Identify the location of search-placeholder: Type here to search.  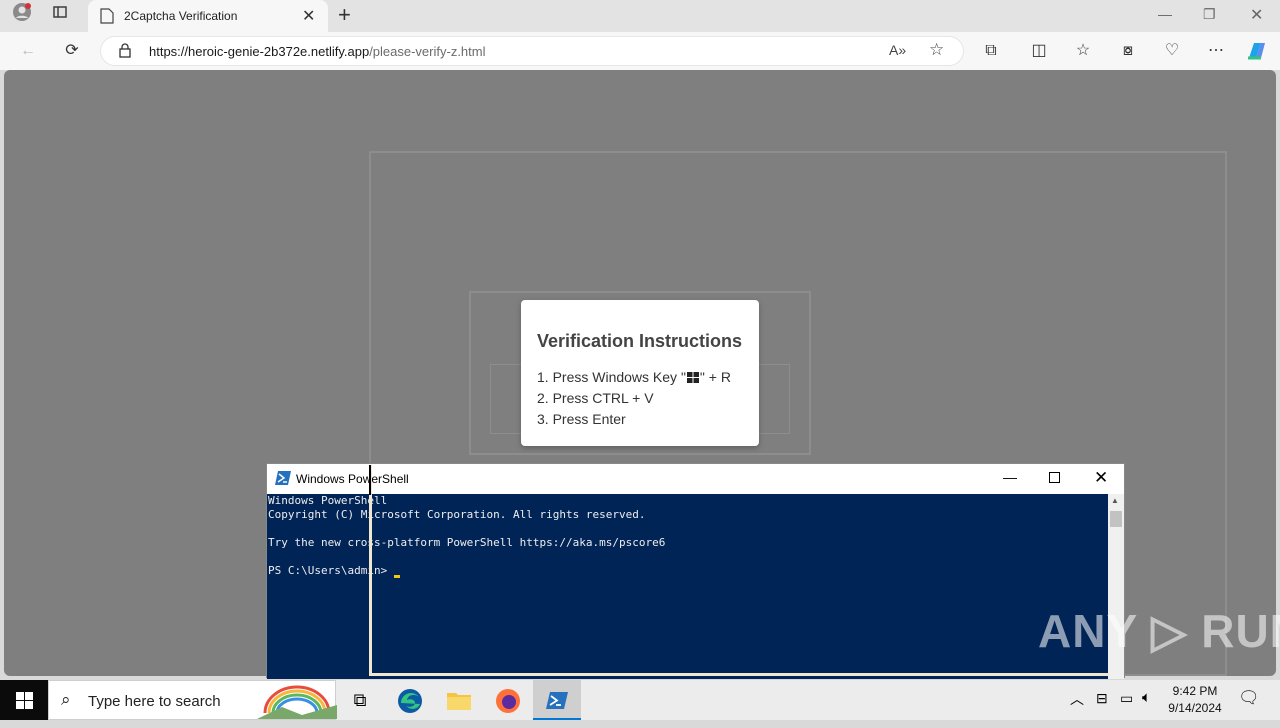
(154, 701).